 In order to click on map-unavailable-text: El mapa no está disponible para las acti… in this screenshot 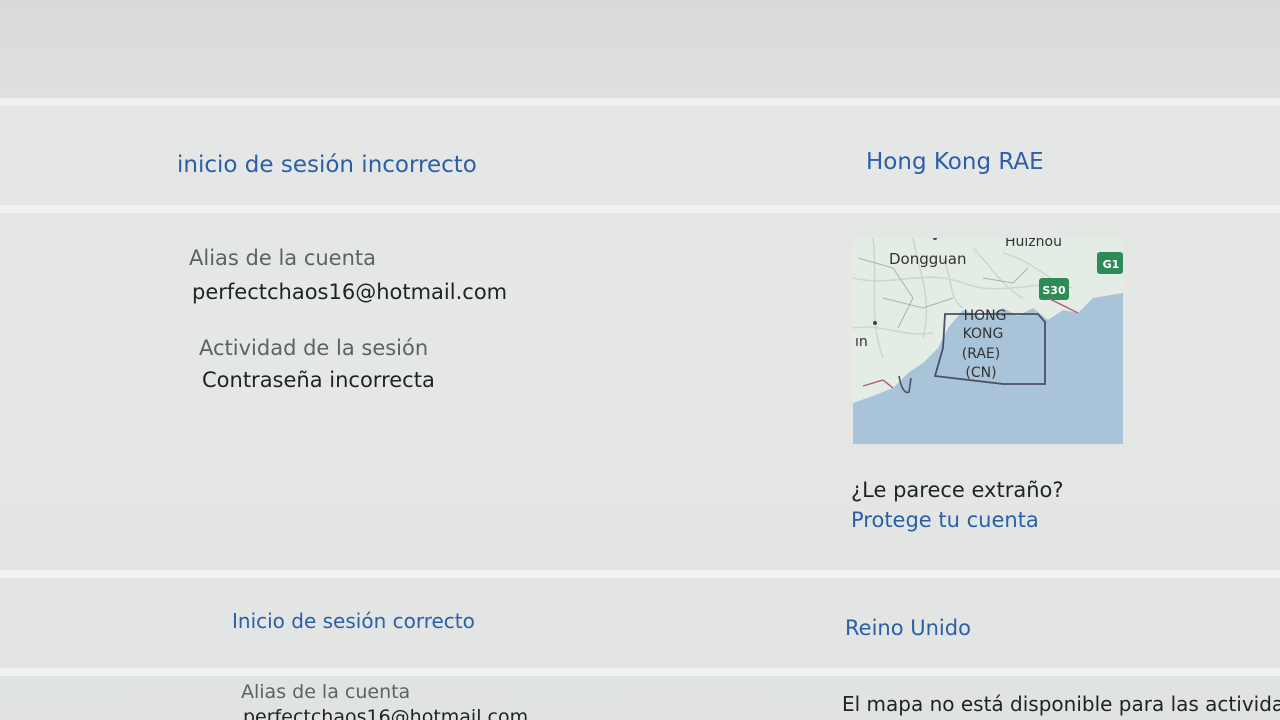, I will do `click(1061, 704)`.